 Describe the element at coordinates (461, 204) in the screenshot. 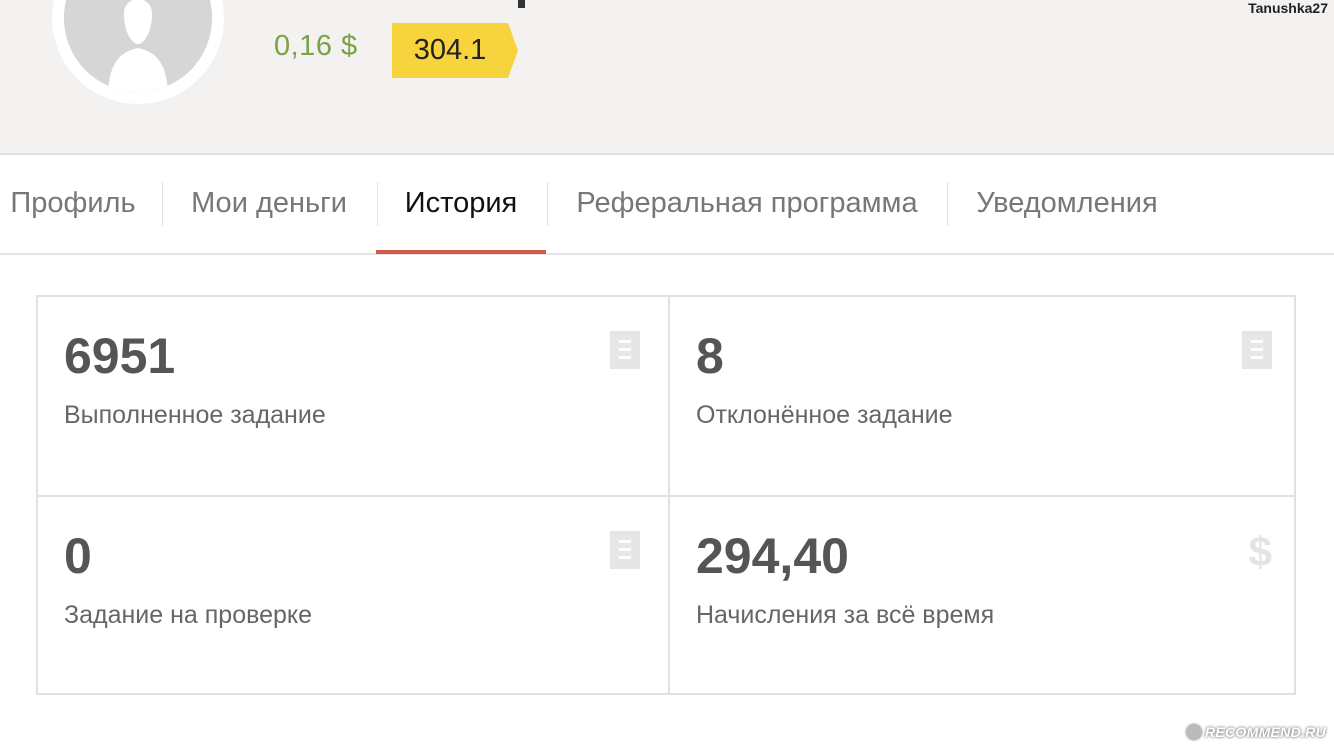

I see `tab-history: История` at that location.